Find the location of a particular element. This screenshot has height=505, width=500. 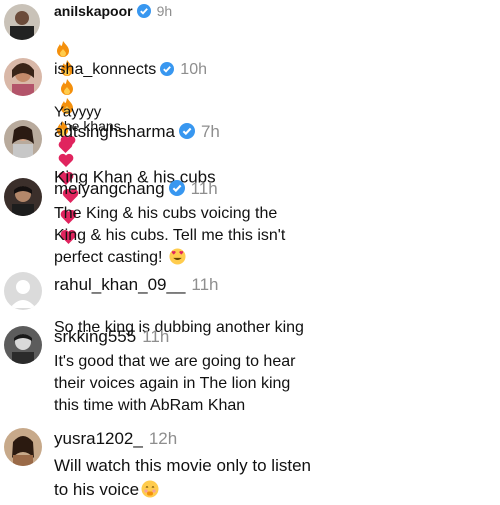

timestamp: 12h is located at coordinates (163, 438).